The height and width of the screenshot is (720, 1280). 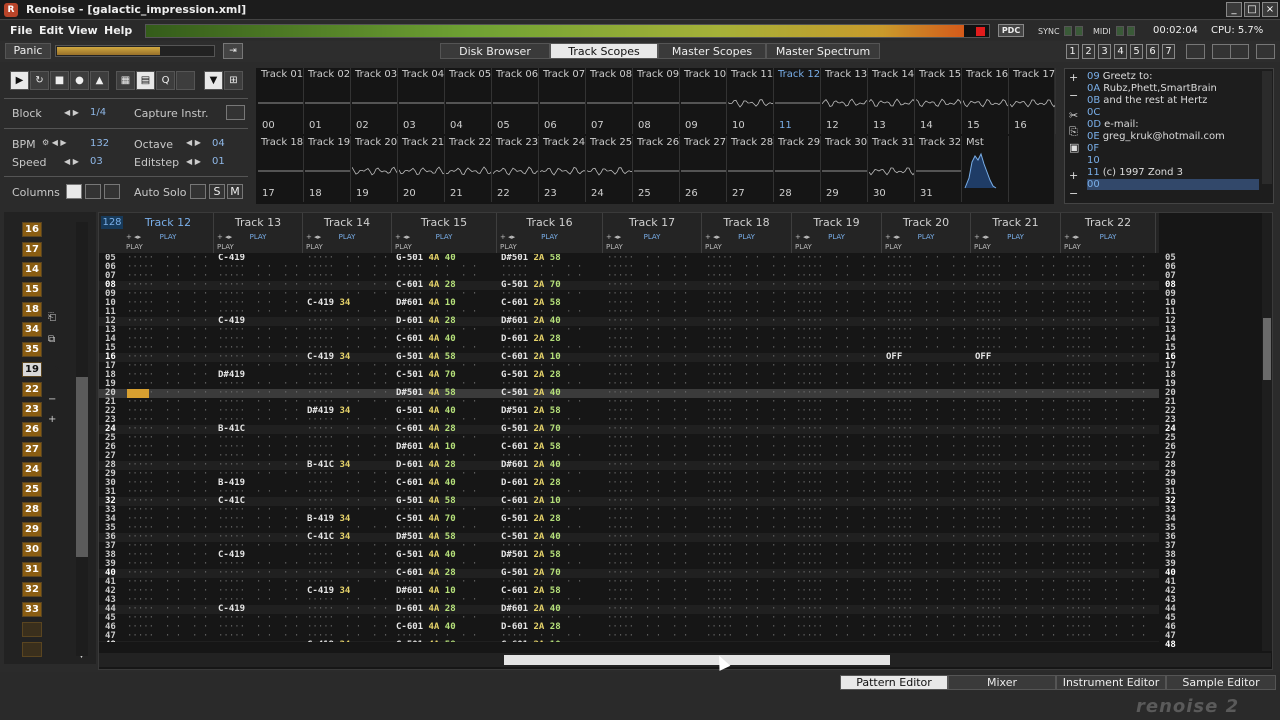 I want to click on play-icon: ▶, so click(x=19, y=80).